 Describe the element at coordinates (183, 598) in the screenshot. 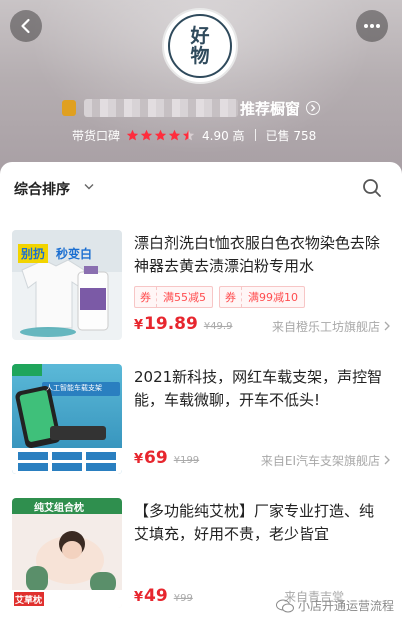

I see `original-price: ¥99` at that location.